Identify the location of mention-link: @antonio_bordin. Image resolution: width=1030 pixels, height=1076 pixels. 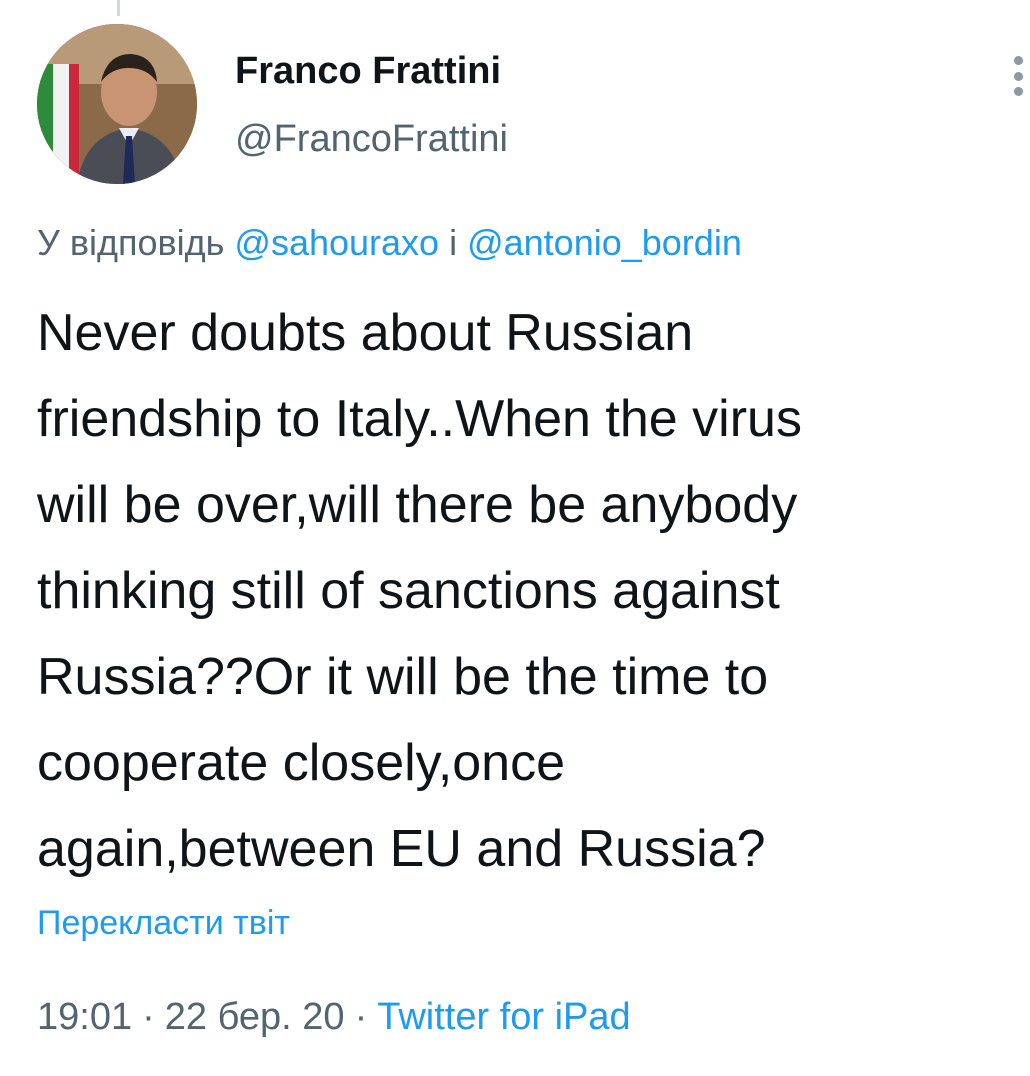
(604, 242).